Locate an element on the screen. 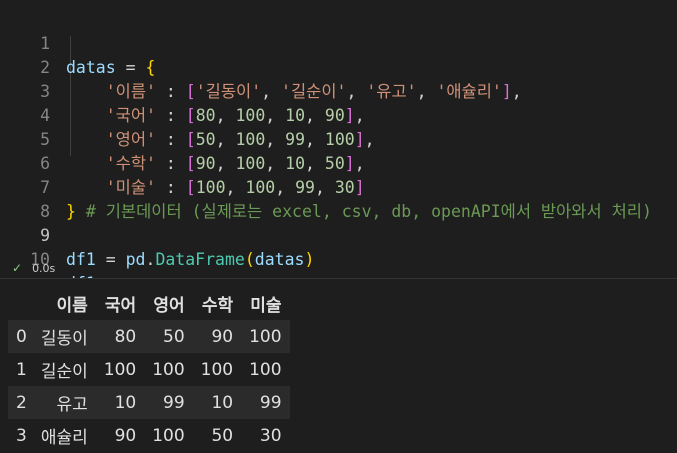 Image resolution: width=677 pixels, height=453 pixels. column-header: 미술 is located at coordinates (265, 303).